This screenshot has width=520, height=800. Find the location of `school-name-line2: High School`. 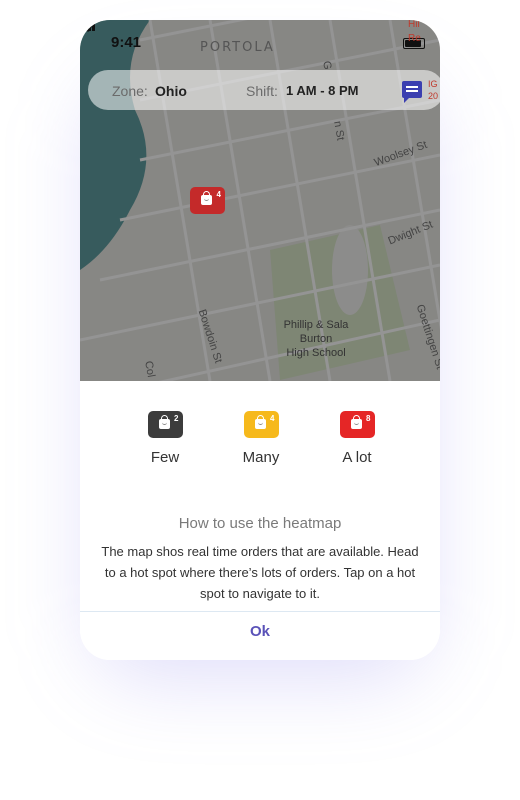

school-name-line2: High School is located at coordinates (316, 353).